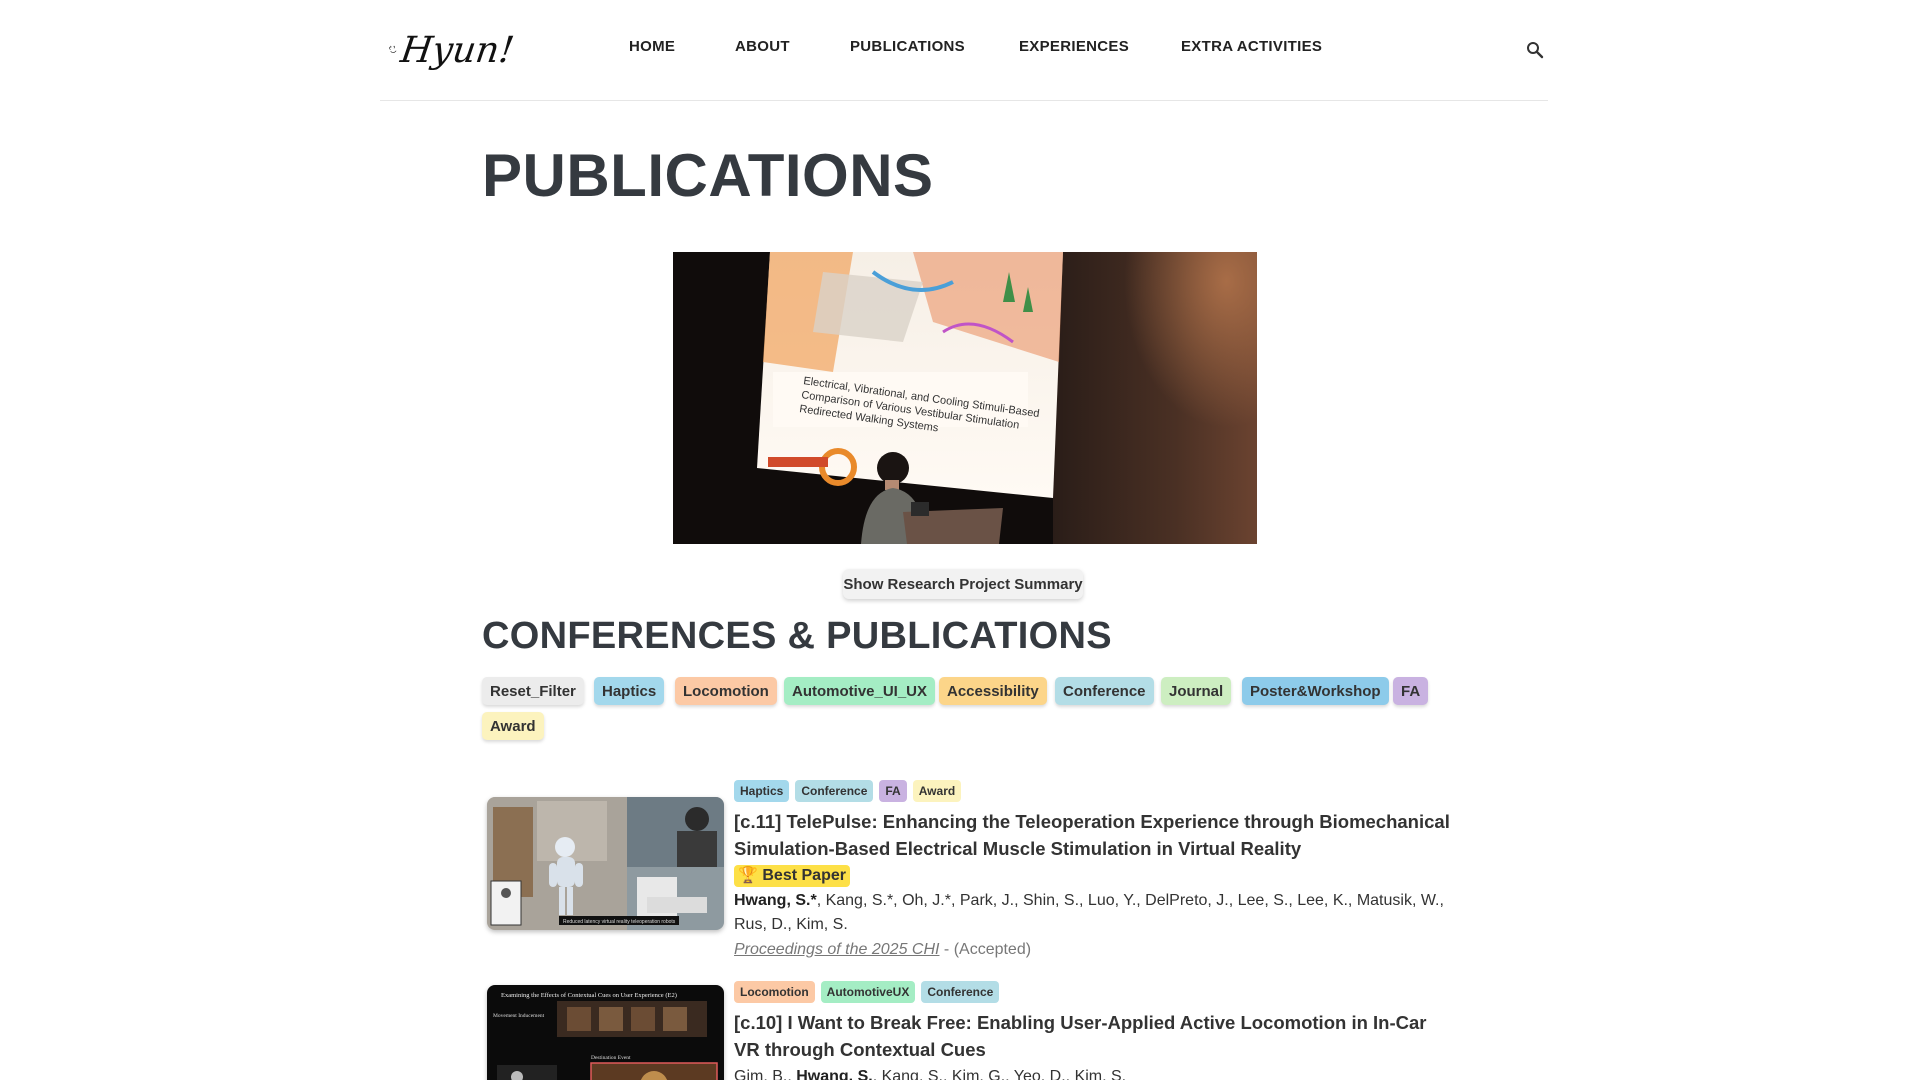 The image size is (1920, 1080). I want to click on filter-conference: Conference, so click(1104, 691).